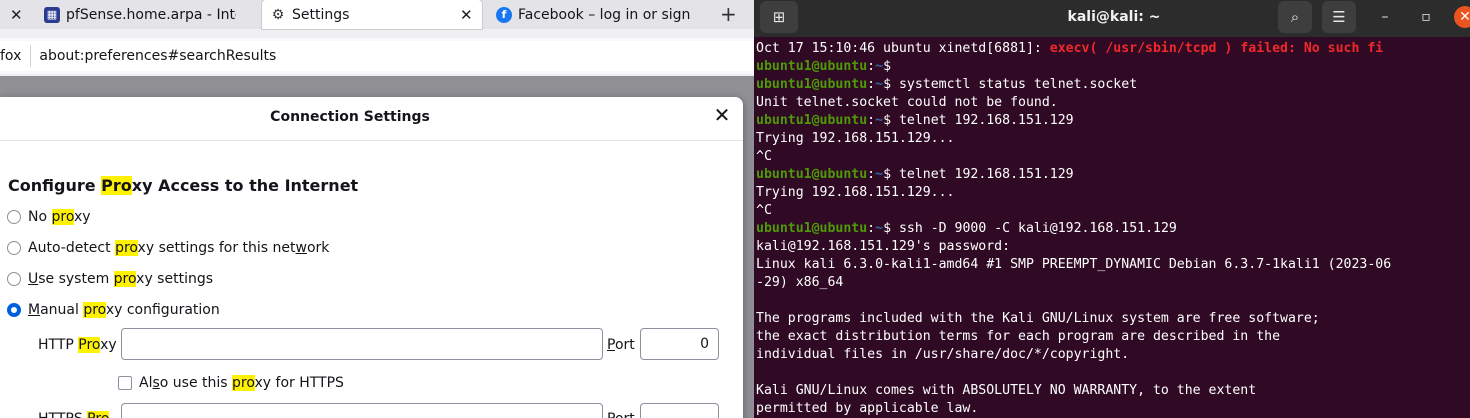  I want to click on maximize-icon: ▫, so click(1426, 17).